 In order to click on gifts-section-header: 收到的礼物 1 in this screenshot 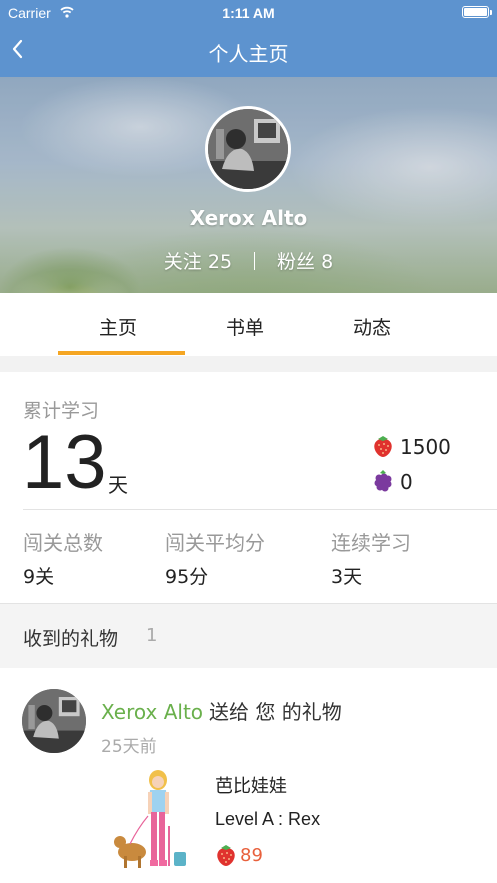, I will do `click(248, 636)`.